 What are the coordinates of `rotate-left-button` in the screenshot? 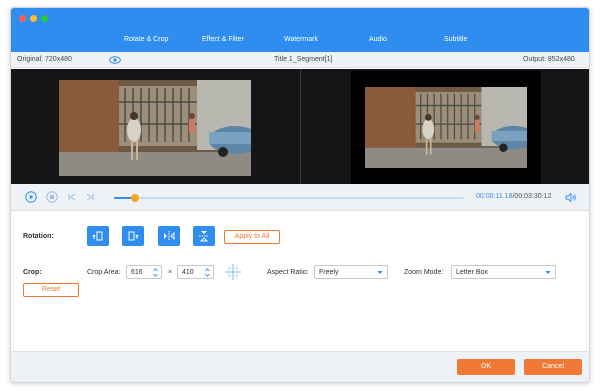 It's located at (98, 236).